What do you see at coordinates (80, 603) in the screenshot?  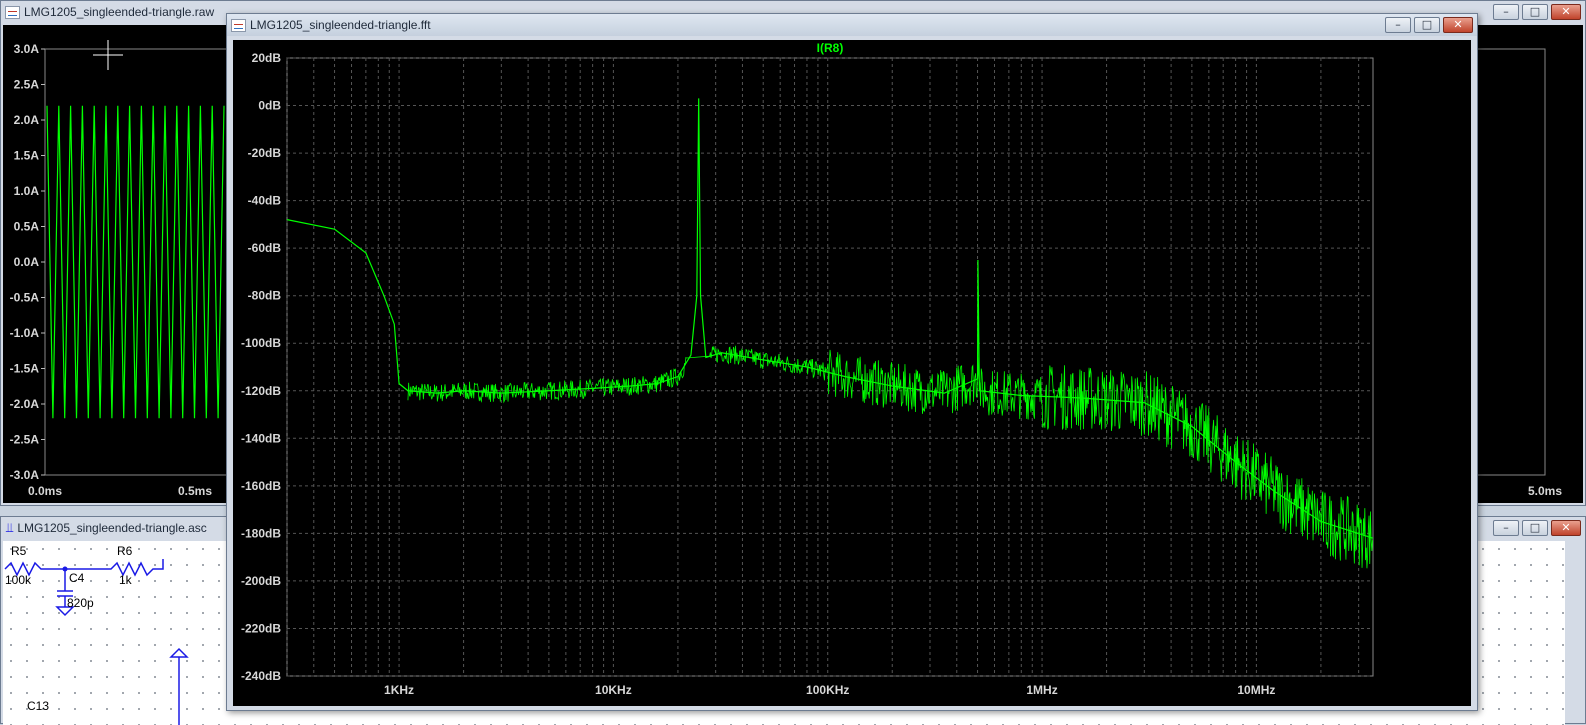 I see `c4-value: 820p` at bounding box center [80, 603].